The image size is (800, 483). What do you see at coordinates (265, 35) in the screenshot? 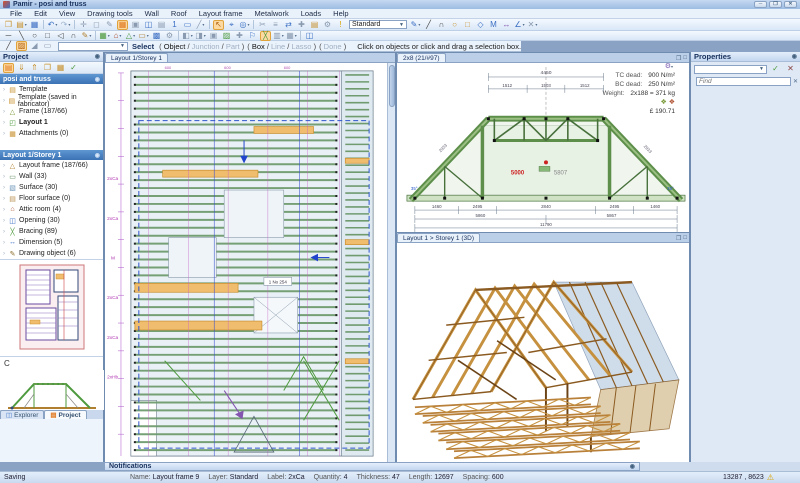
I see `bracing-tool-icon: ╳` at bounding box center [265, 35].